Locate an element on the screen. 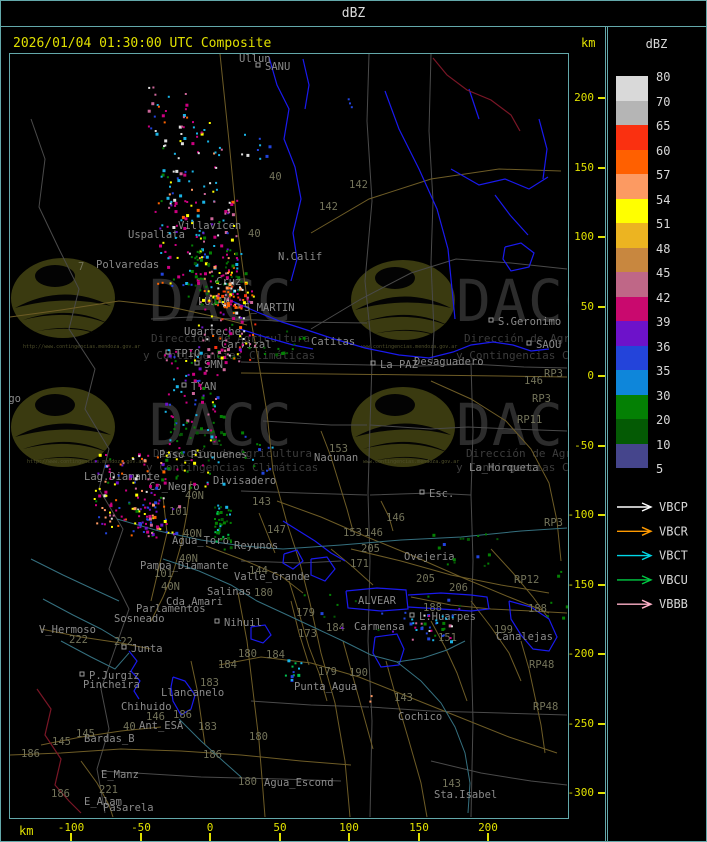  vector-legend-item: VBCU is located at coordinates (652, 580).